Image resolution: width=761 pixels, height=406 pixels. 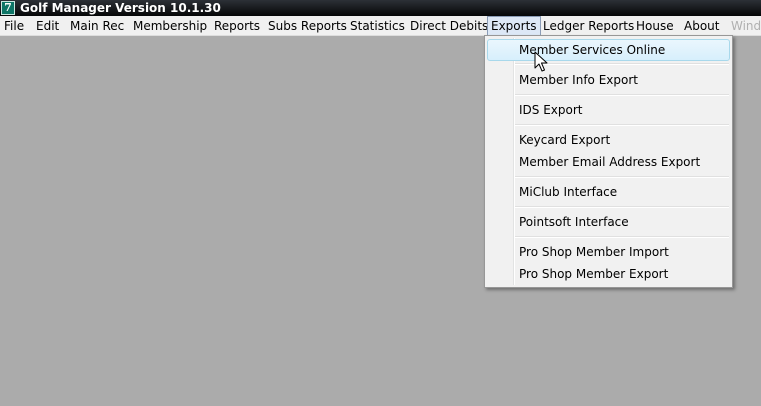 I want to click on menu-main-rec: Main Rec, so click(x=97, y=26).